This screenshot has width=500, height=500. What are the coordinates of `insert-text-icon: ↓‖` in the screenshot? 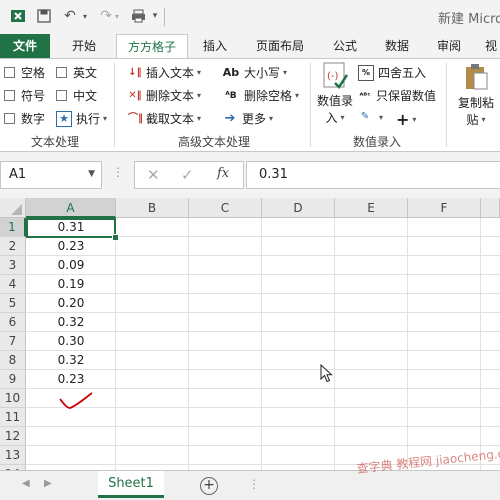 It's located at (135, 72).